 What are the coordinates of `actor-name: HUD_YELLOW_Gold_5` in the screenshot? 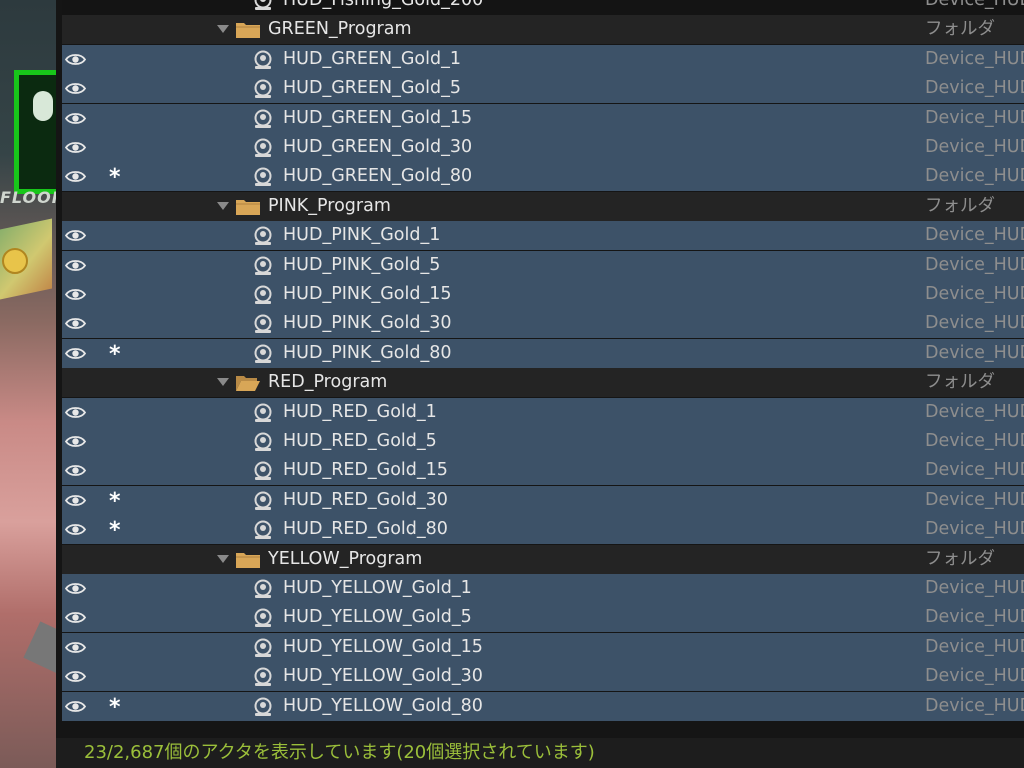 It's located at (377, 617).